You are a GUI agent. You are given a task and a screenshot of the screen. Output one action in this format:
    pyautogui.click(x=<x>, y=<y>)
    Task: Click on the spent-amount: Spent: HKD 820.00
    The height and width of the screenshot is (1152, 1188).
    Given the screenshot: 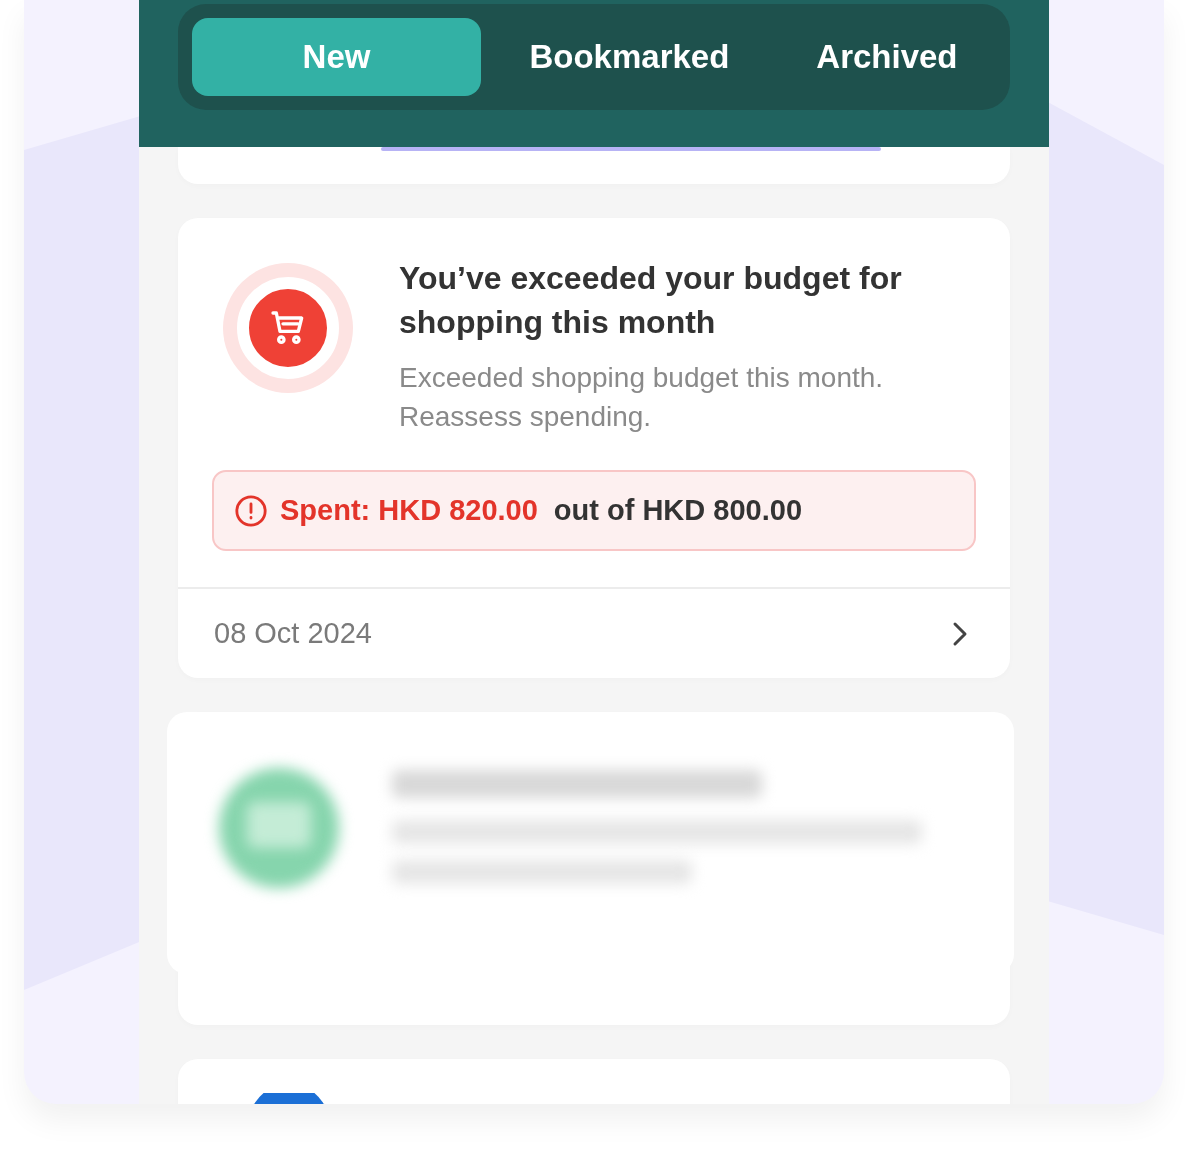 What is the action you would take?
    pyautogui.click(x=409, y=510)
    